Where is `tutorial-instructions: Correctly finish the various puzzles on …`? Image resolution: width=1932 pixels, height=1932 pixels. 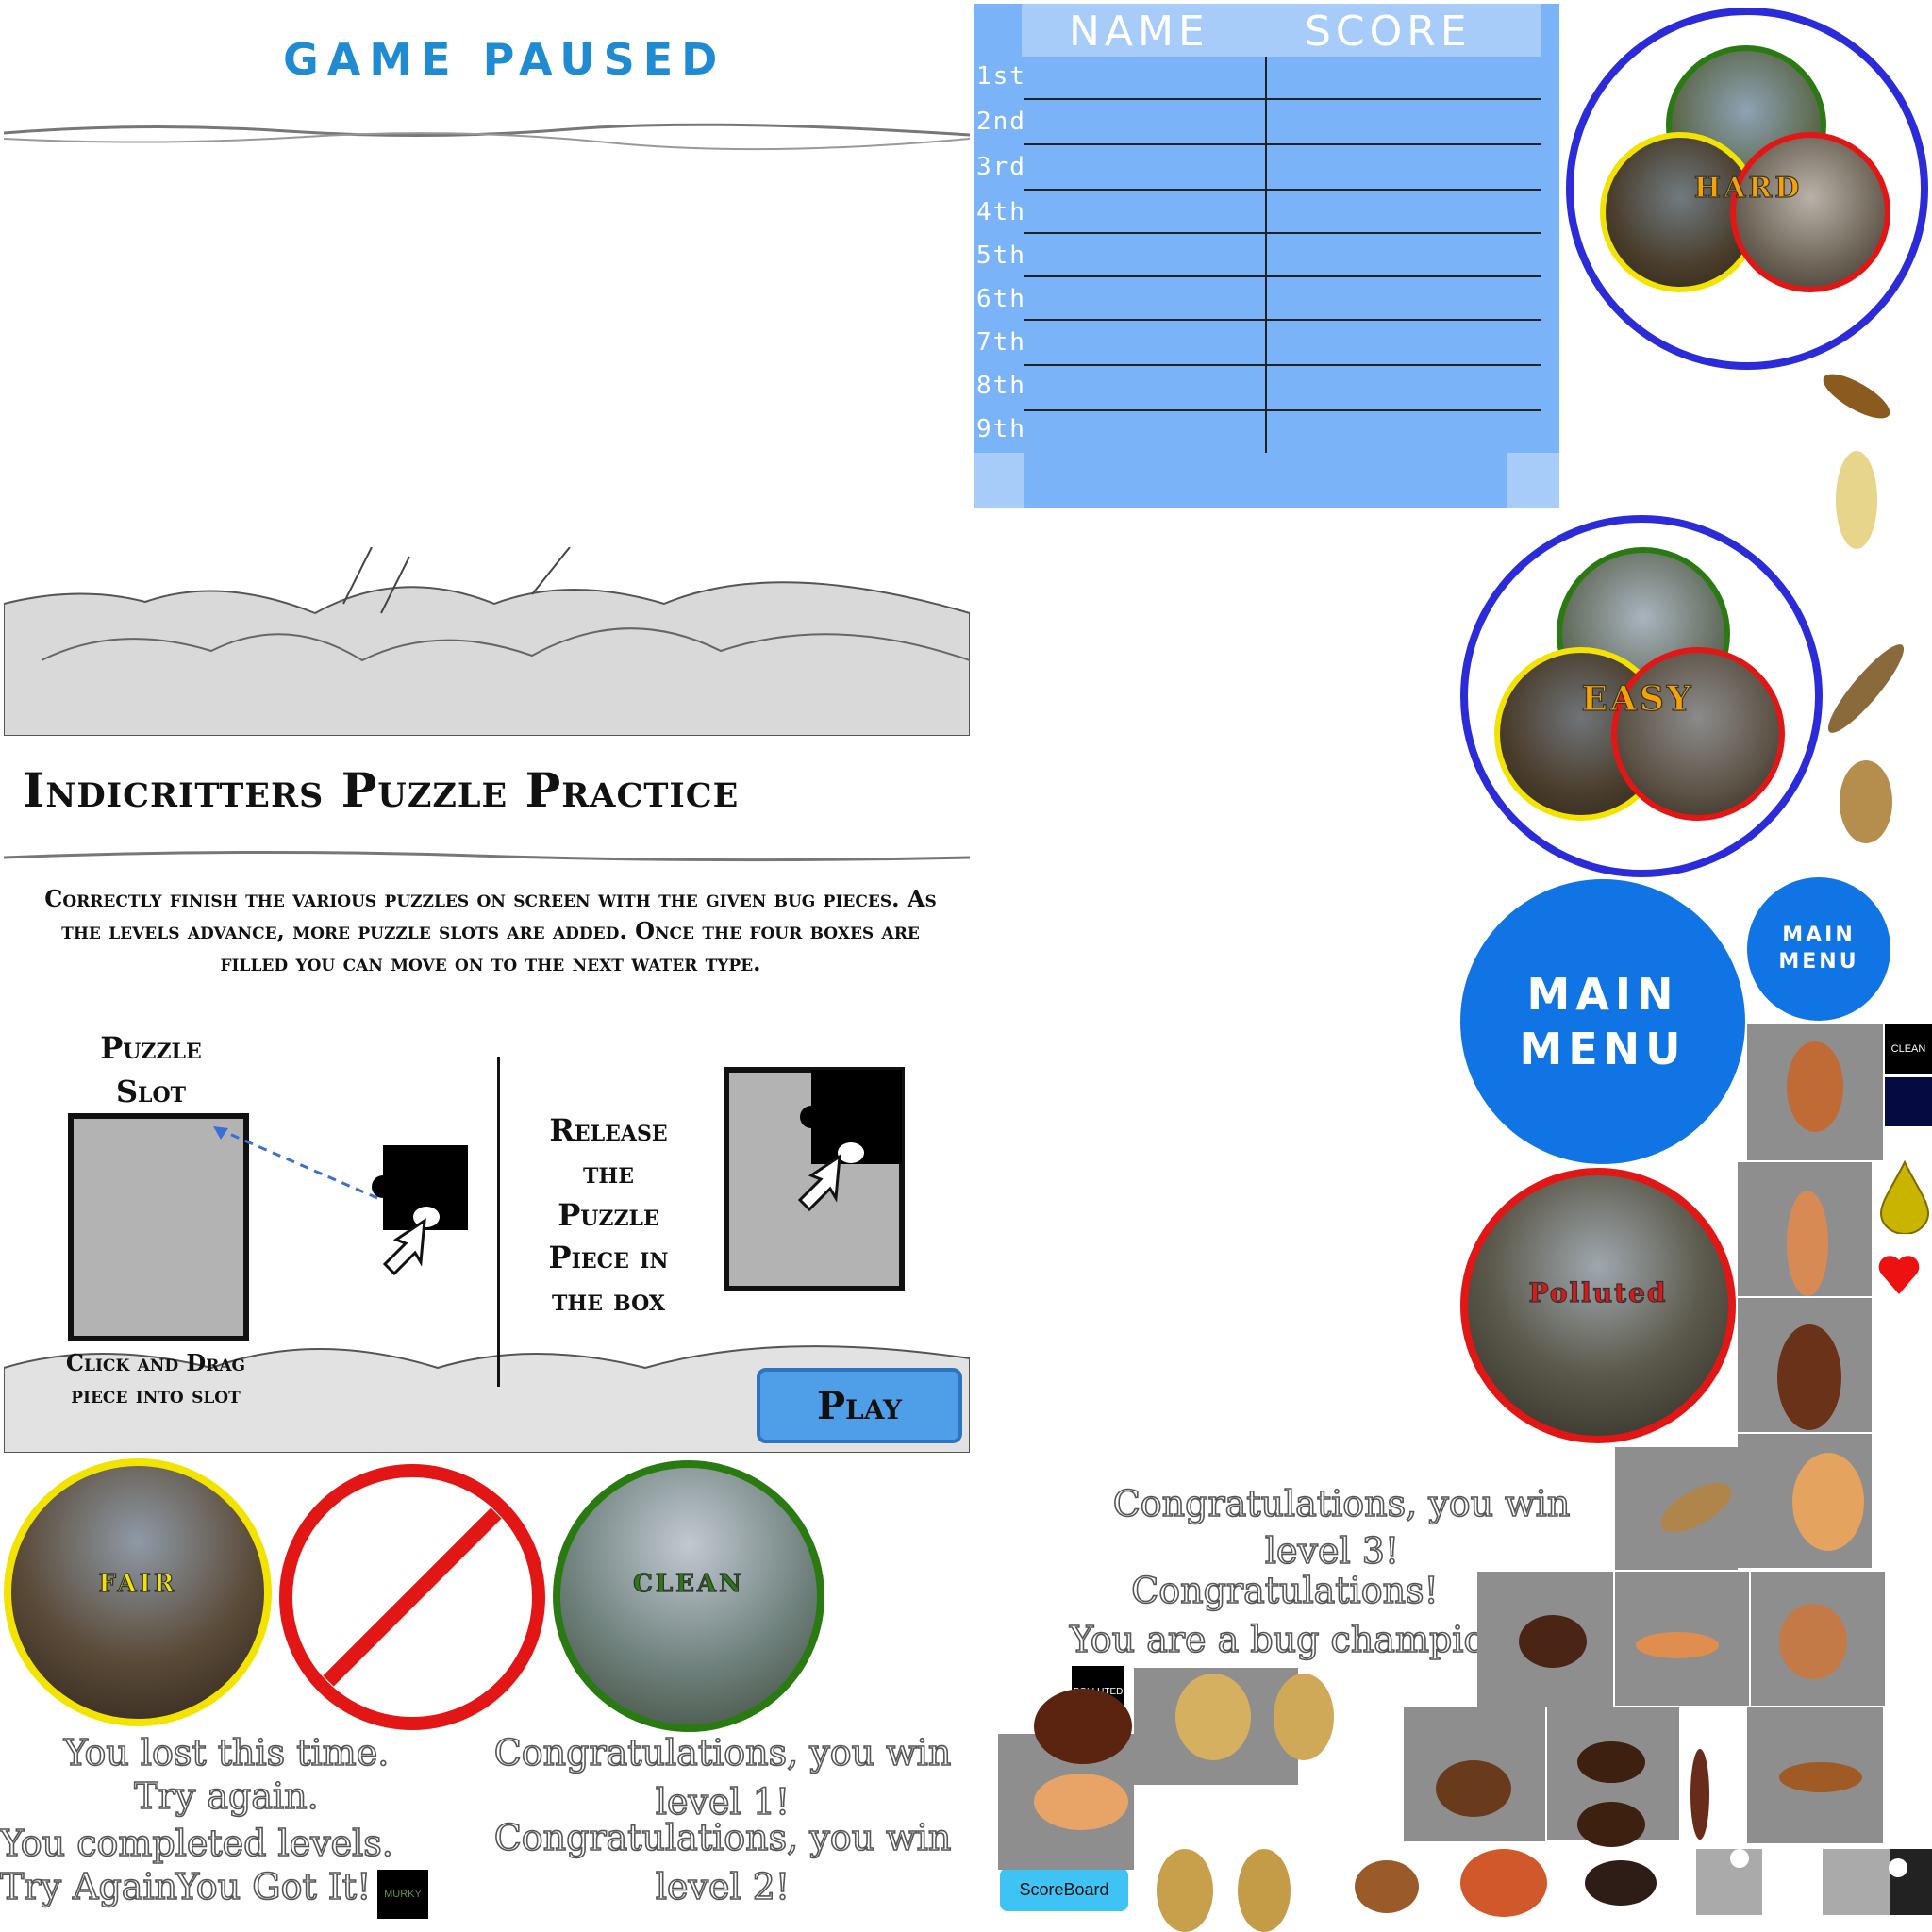
tutorial-instructions: Correctly finish the various puzzles on … is located at coordinates (490, 931).